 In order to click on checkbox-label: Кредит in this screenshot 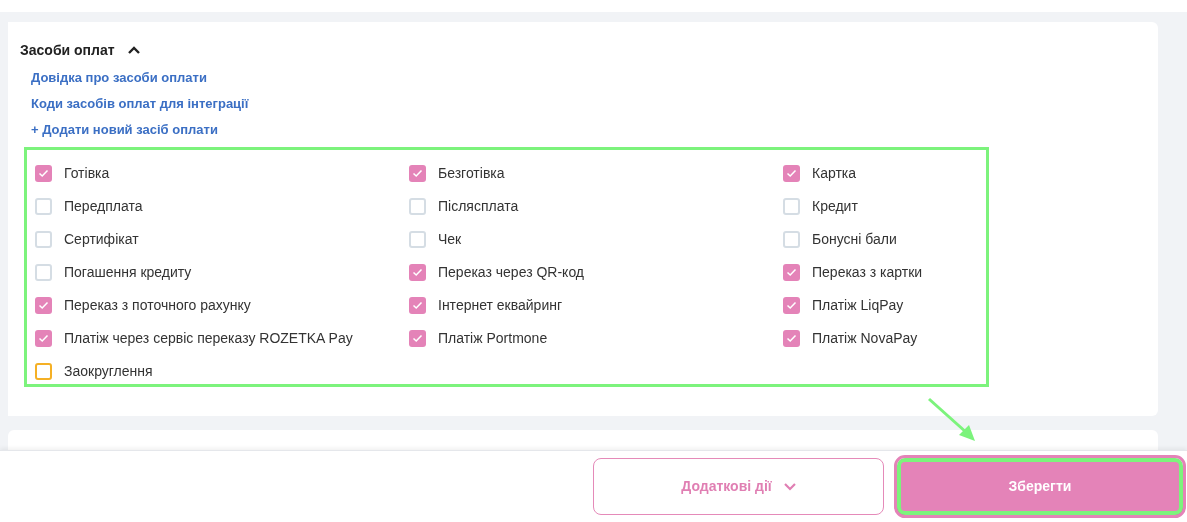, I will do `click(835, 206)`.